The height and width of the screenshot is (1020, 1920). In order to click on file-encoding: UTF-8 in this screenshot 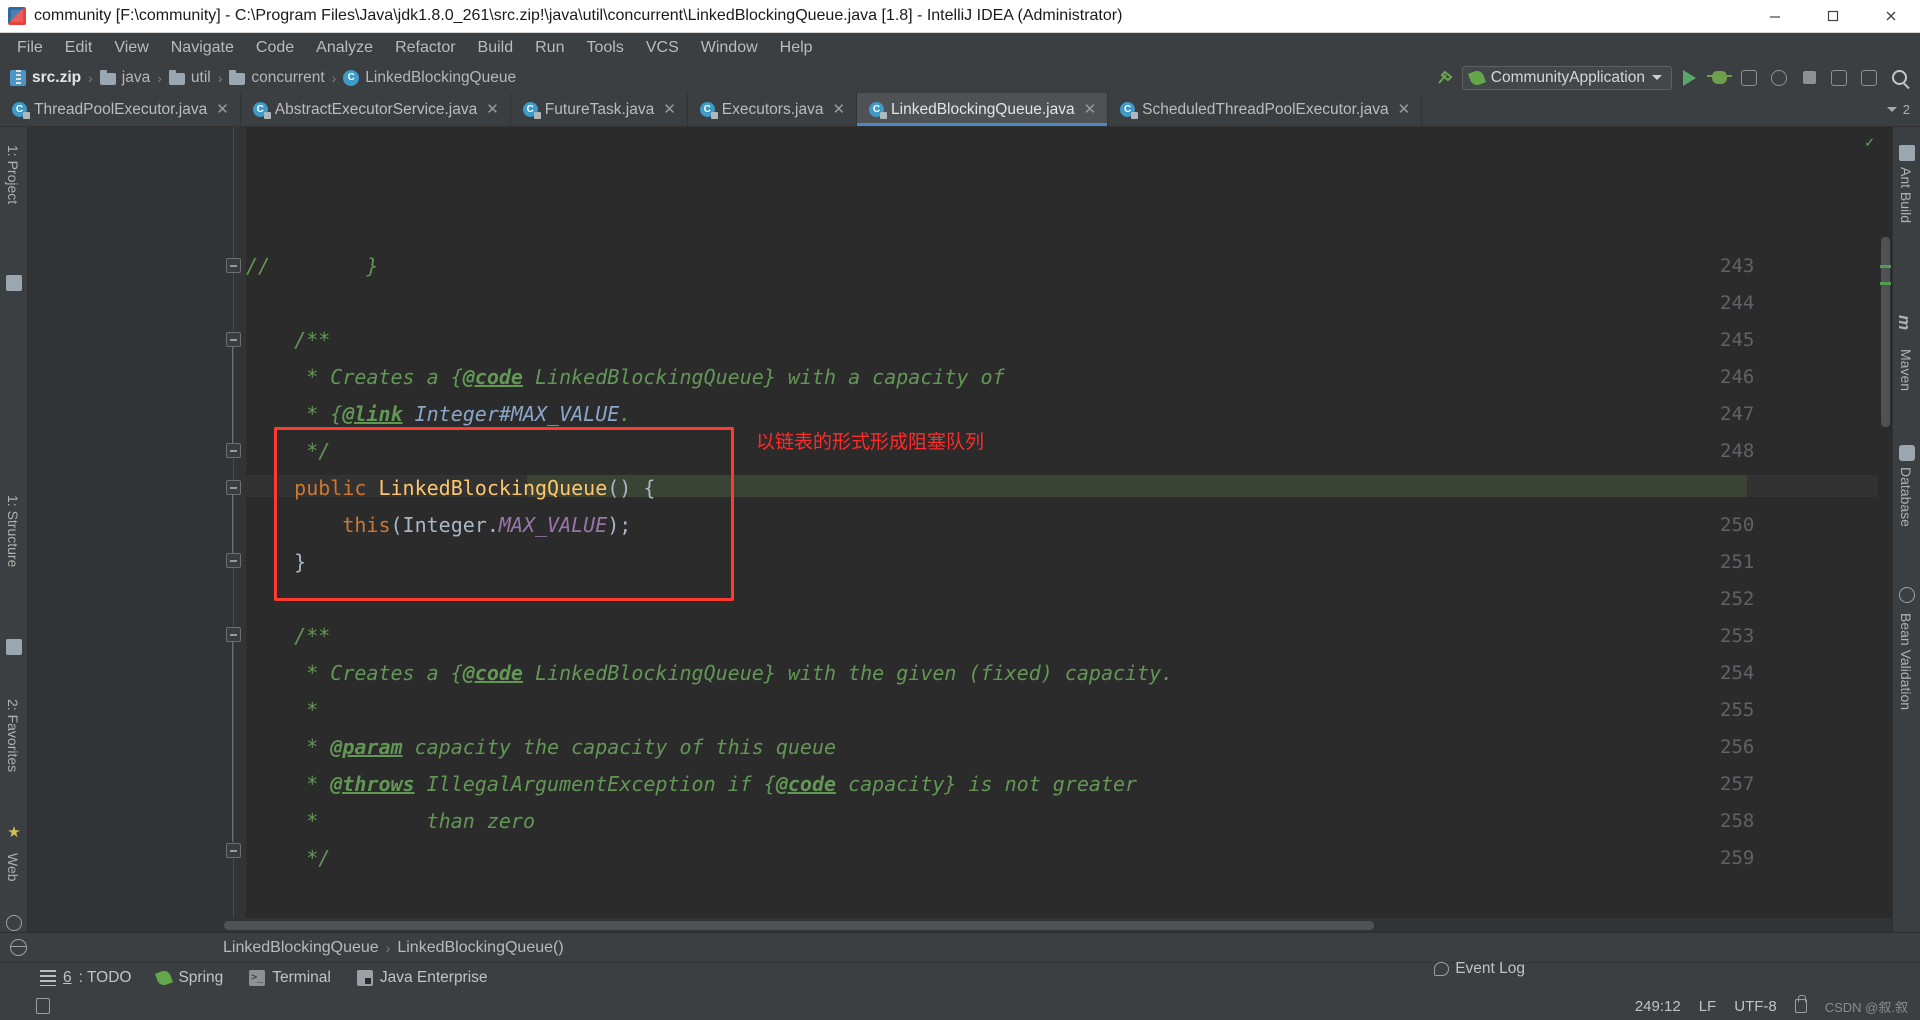, I will do `click(1755, 1006)`.